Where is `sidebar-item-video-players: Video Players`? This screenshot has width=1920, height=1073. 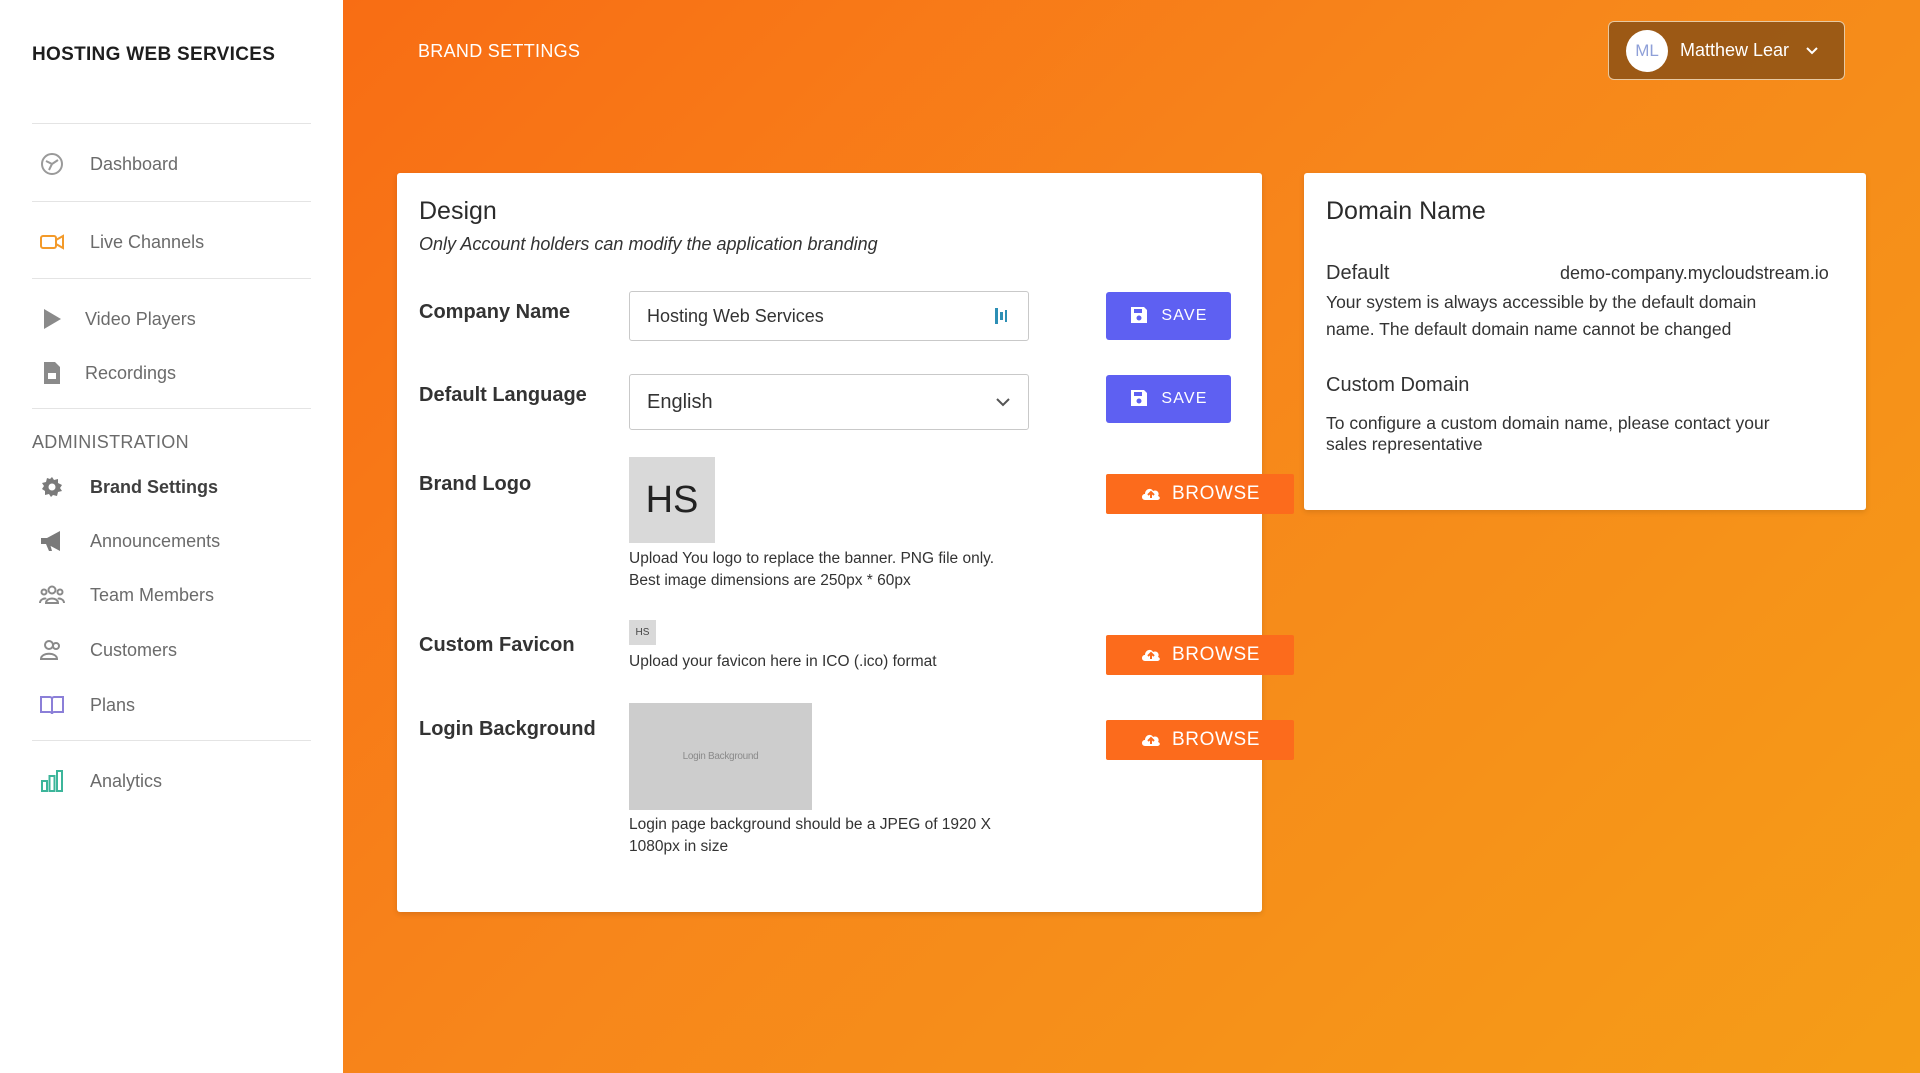 sidebar-item-video-players: Video Players is located at coordinates (171, 319).